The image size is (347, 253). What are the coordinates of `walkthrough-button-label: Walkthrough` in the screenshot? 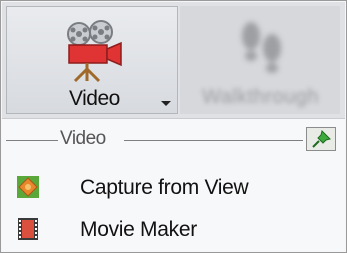 It's located at (261, 97).